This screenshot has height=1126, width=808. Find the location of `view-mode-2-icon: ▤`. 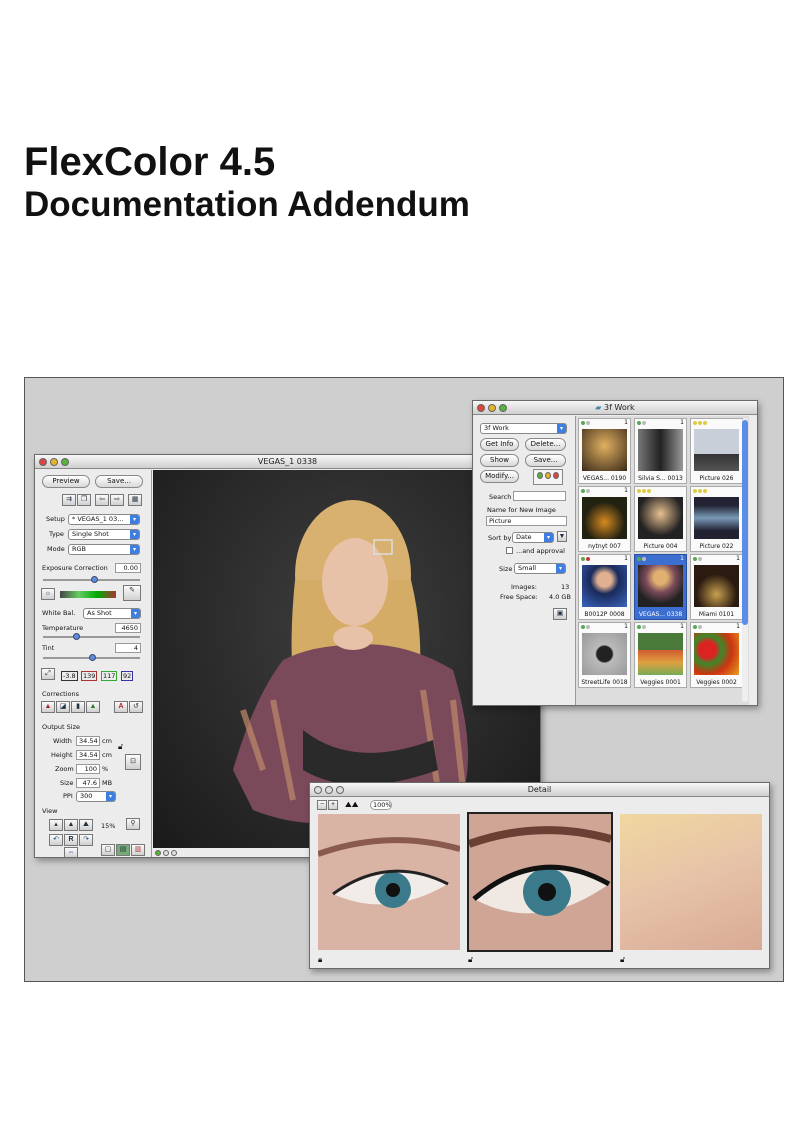

view-mode-2-icon: ▤ is located at coordinates (123, 850).